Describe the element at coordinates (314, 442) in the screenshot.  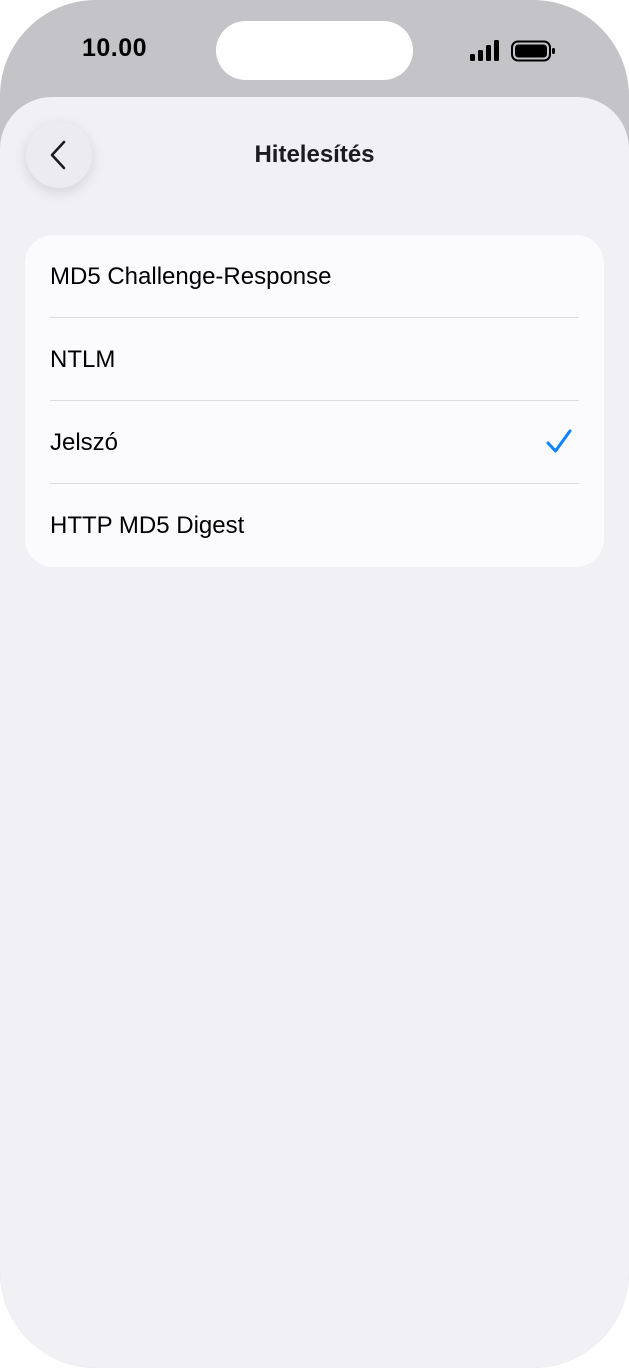
I see `option-jelszo: Jelszó` at that location.